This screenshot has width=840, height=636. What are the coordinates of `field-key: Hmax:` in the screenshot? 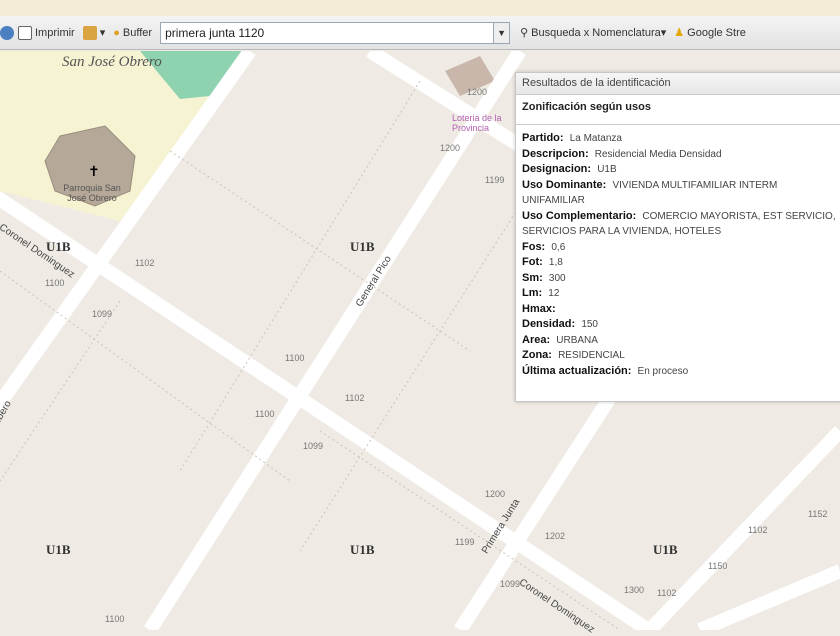 It's located at (539, 308).